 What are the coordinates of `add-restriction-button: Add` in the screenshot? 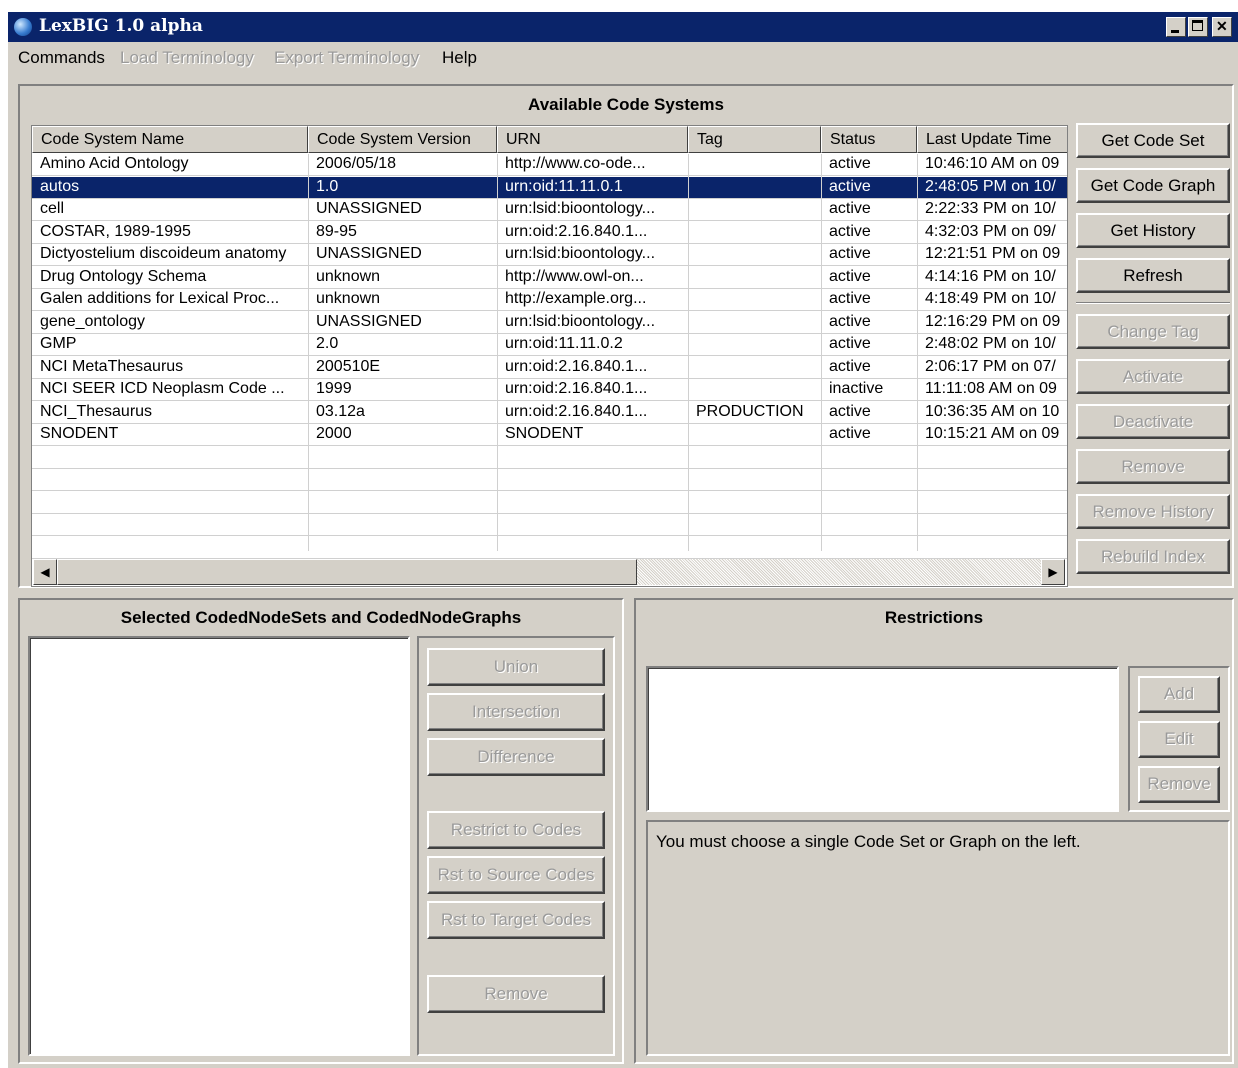 It's located at (1179, 694).